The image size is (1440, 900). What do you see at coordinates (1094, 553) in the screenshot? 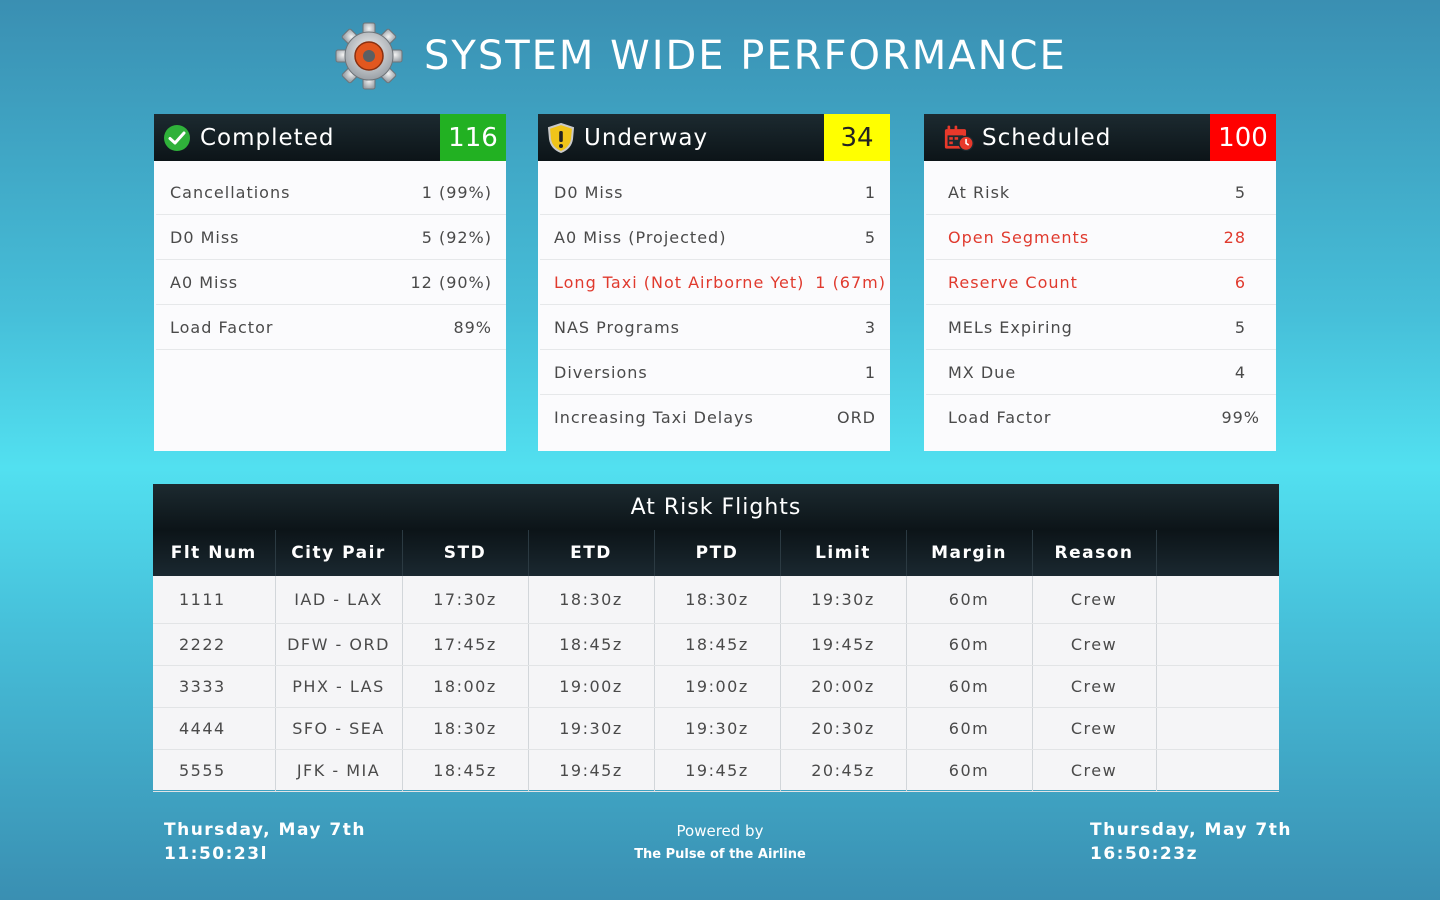
I see `column-header-reason: Reason` at bounding box center [1094, 553].